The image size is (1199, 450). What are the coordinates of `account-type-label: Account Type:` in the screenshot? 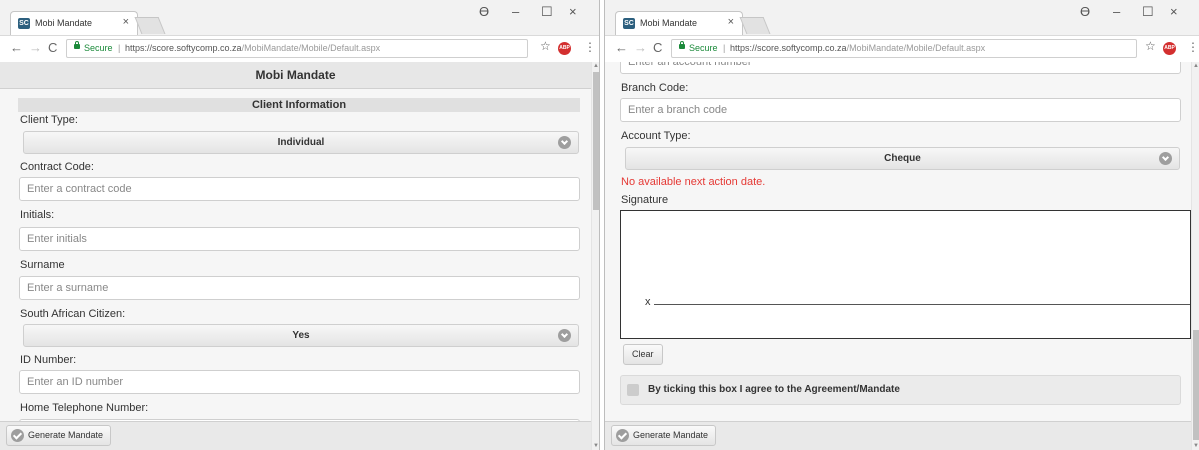 It's located at (656, 136).